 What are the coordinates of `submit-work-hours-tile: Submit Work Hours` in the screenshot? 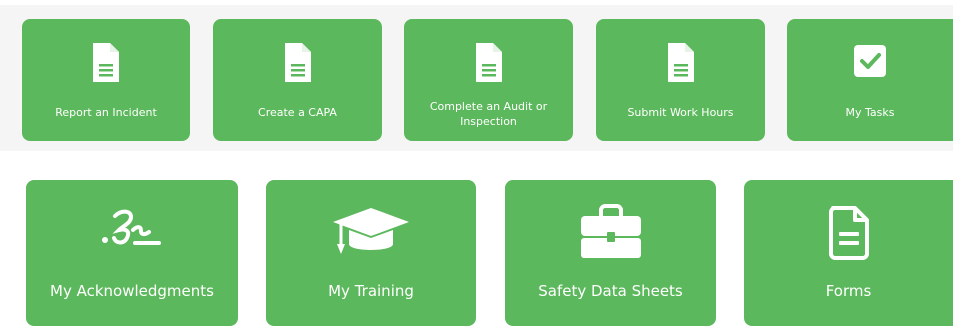 It's located at (680, 80).